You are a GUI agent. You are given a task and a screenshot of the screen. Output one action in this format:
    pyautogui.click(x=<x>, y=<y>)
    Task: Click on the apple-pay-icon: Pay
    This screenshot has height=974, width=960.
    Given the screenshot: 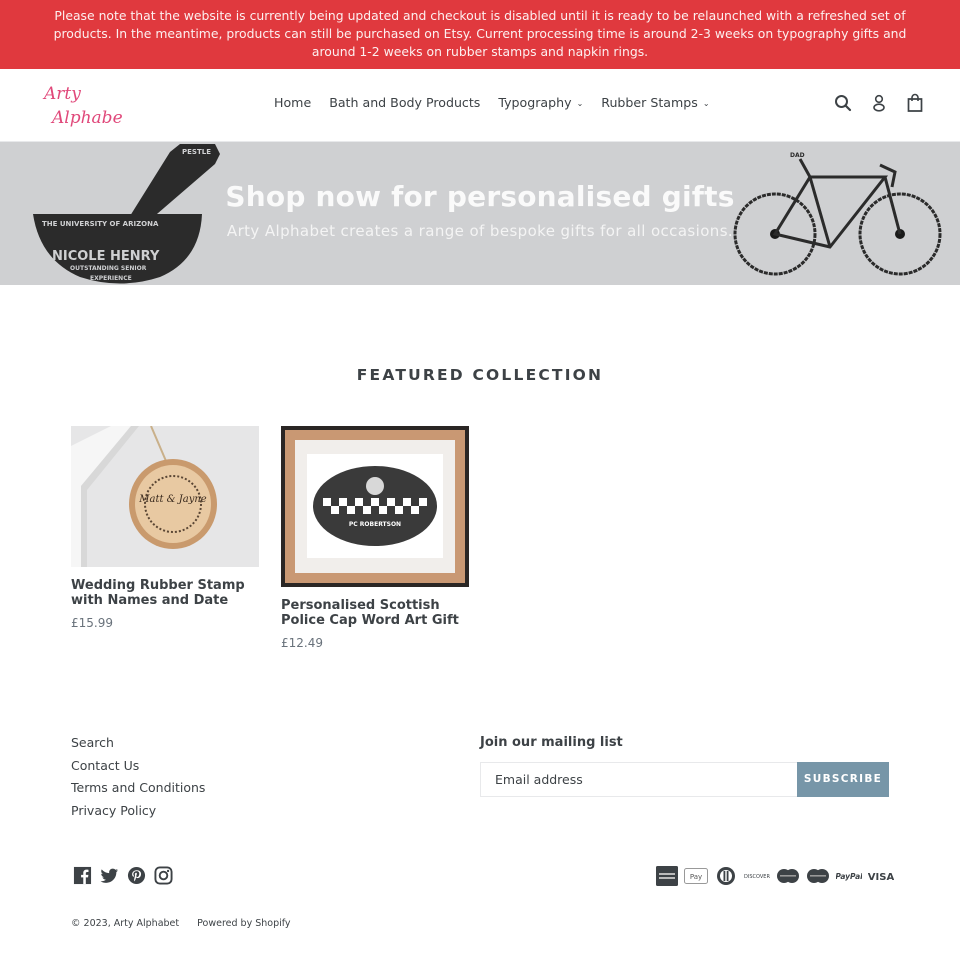 What is the action you would take?
    pyautogui.click(x=696, y=876)
    